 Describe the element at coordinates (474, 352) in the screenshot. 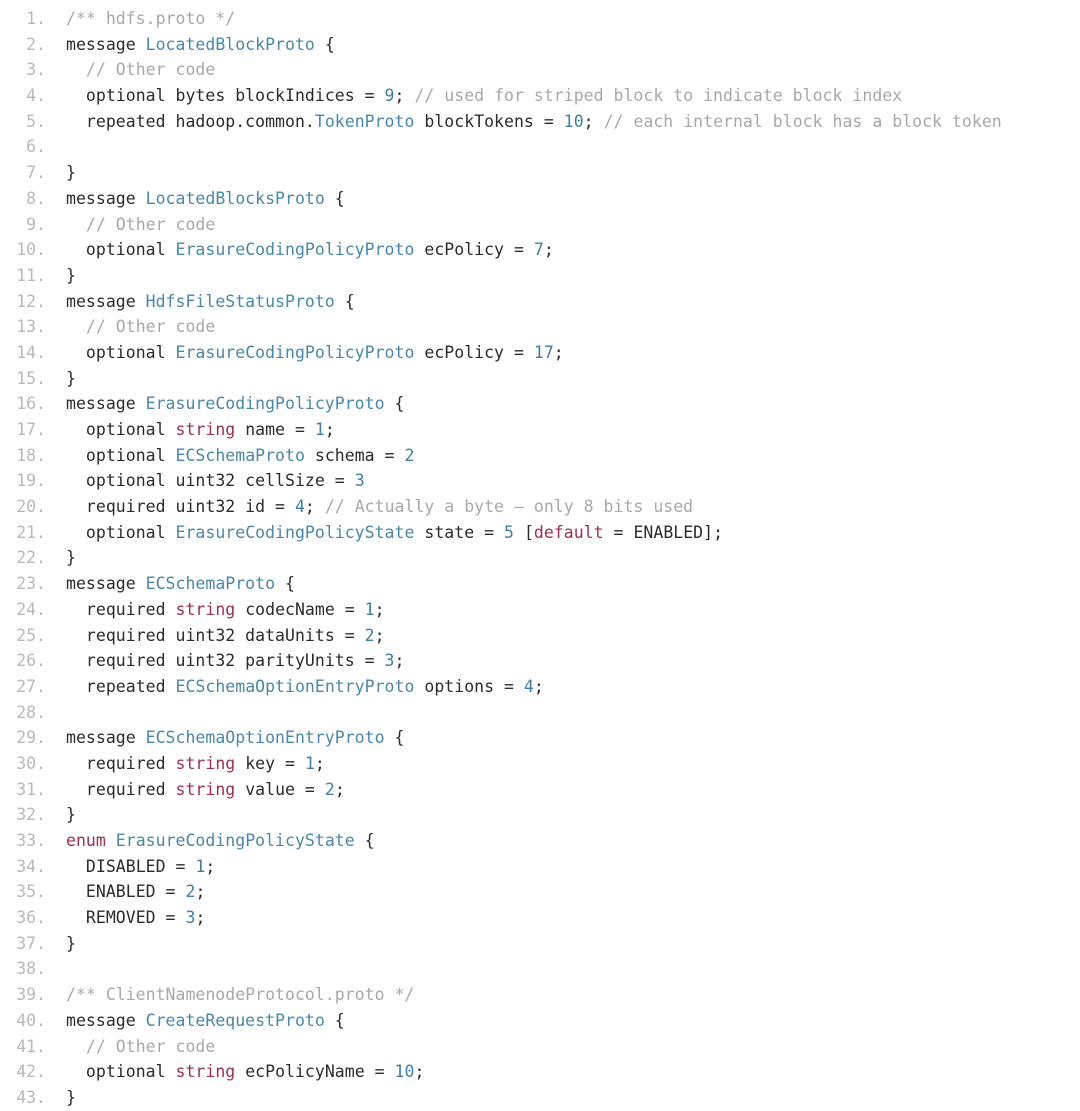

I see `code-token-plain: ecPolicy =` at that location.